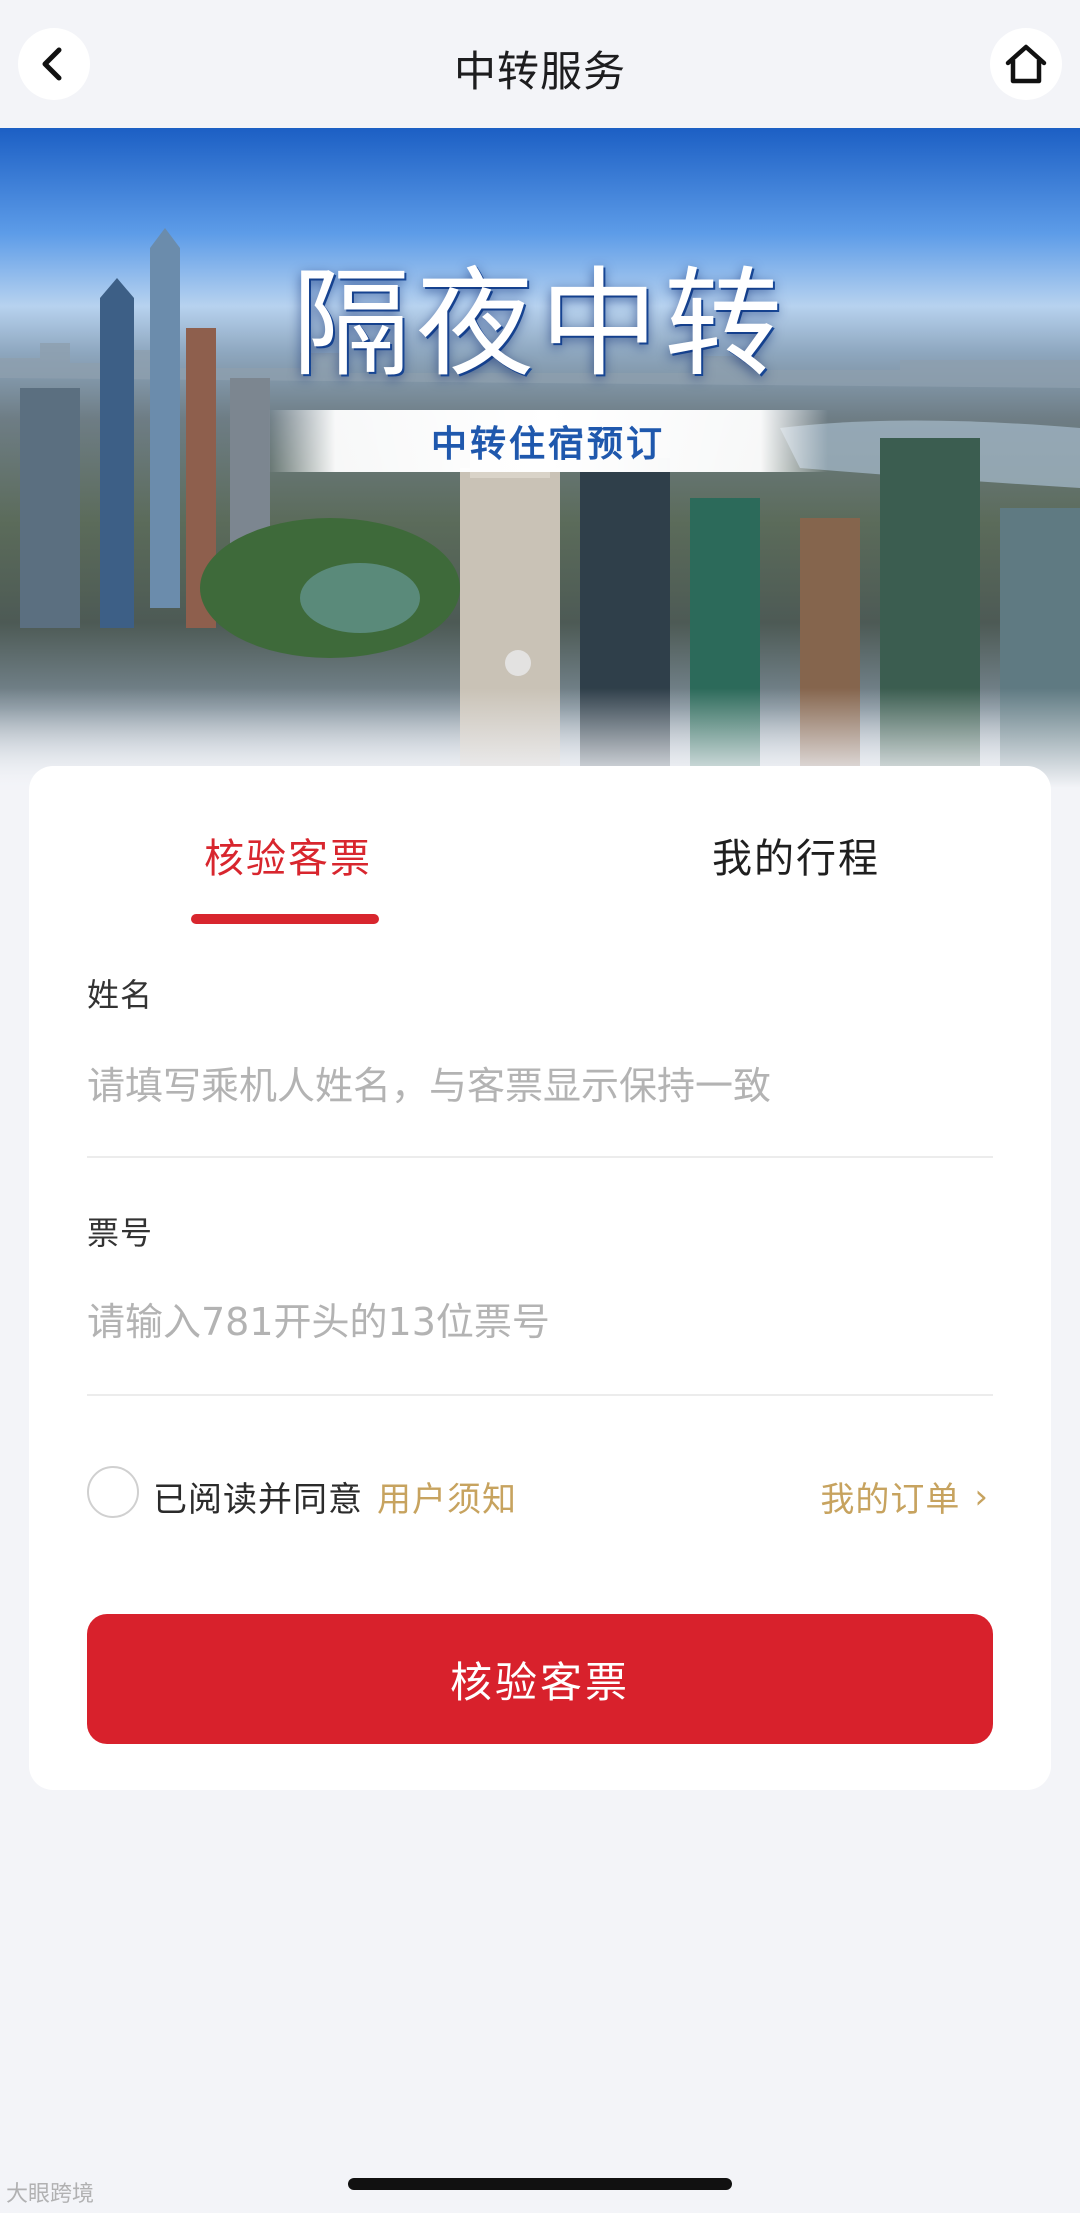 The image size is (1080, 2213). I want to click on tab-my-trips: 我的行程, so click(796, 855).